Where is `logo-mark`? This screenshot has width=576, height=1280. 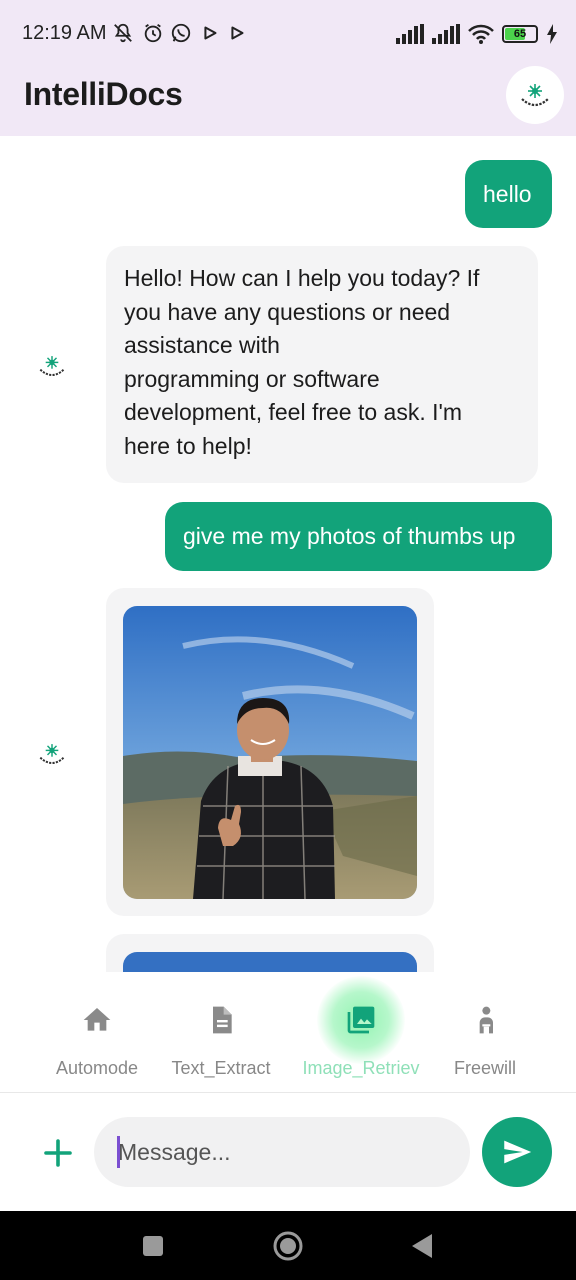 logo-mark is located at coordinates (535, 95).